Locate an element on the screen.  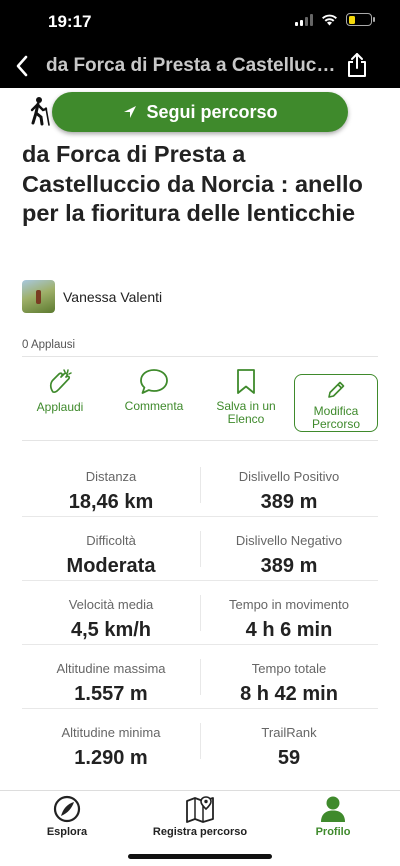
stat-value: 1.557 m is located at coordinates (111, 694).